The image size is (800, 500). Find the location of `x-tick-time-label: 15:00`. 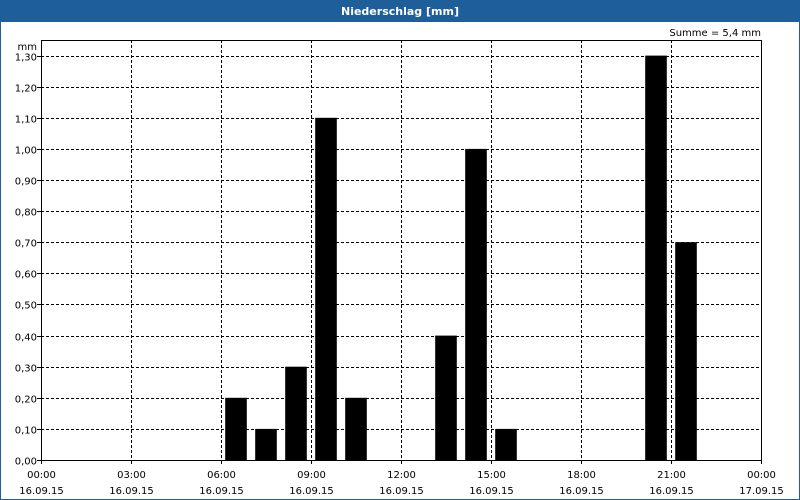

x-tick-time-label: 15:00 is located at coordinates (491, 475).